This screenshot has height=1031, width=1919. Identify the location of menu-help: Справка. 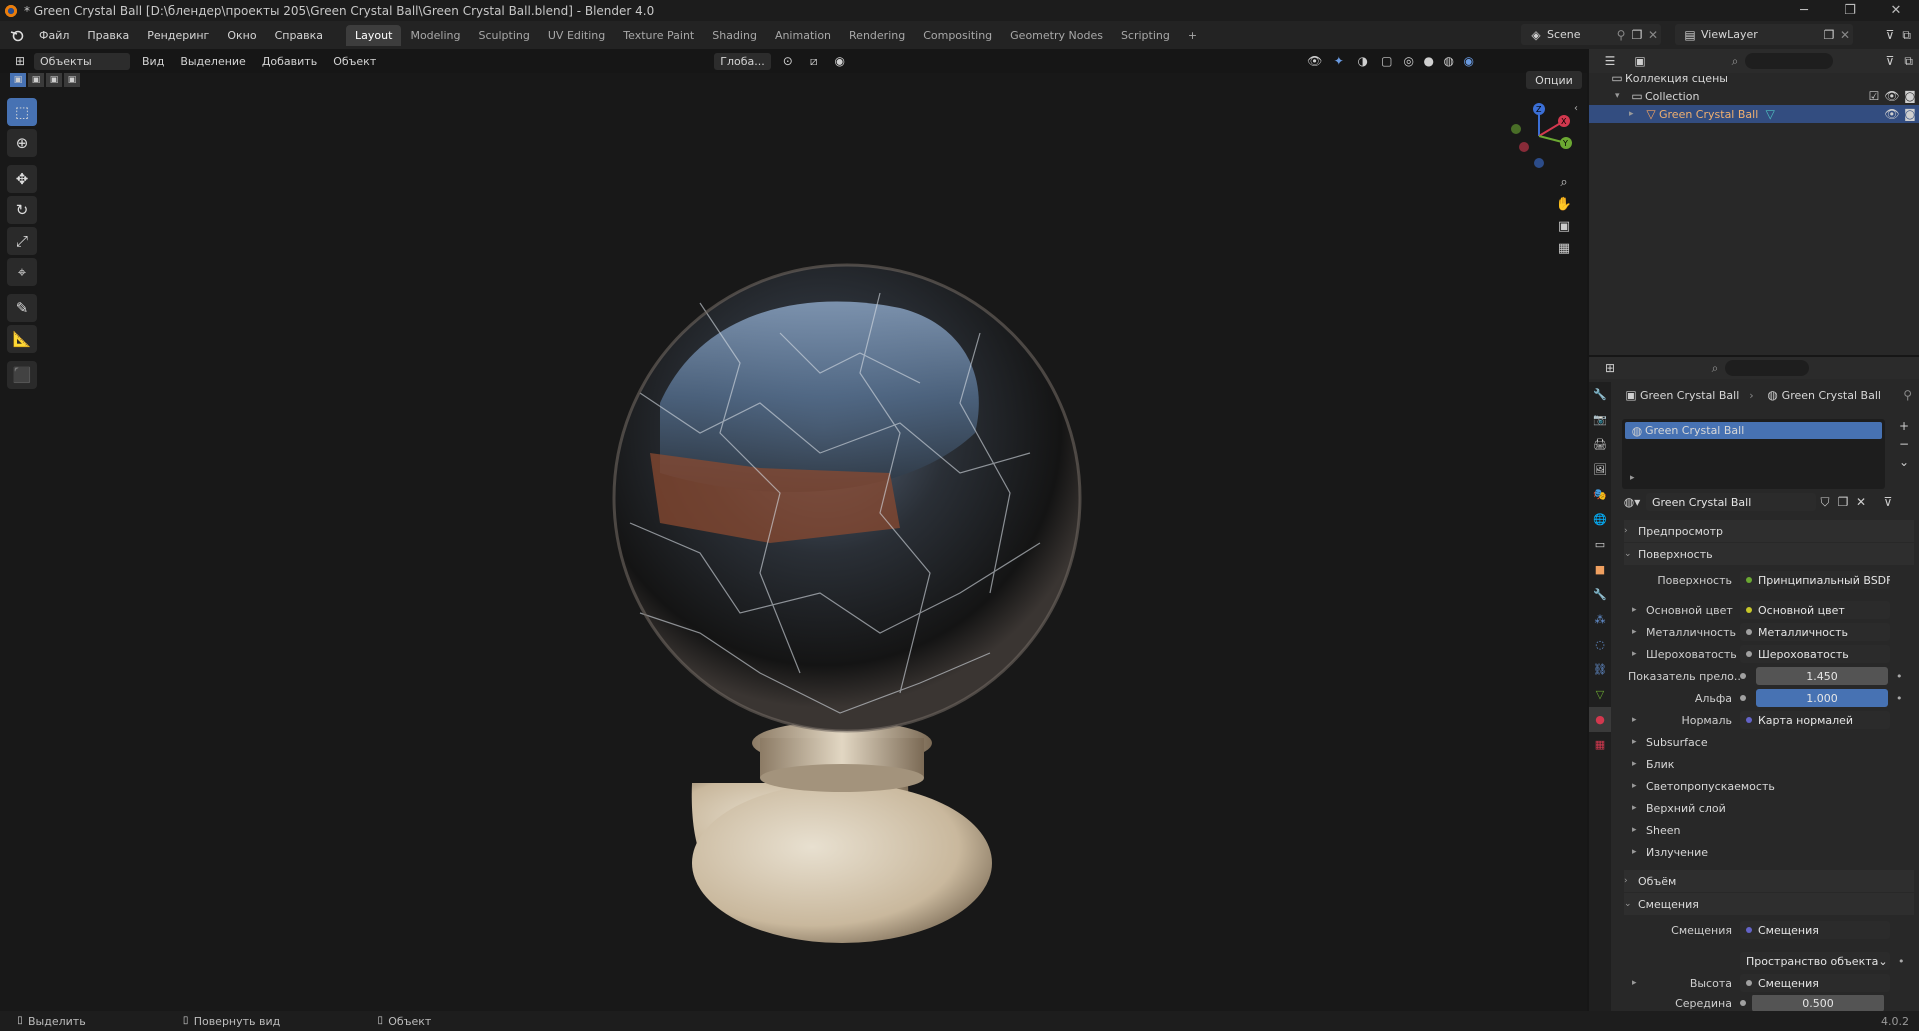
(299, 35).